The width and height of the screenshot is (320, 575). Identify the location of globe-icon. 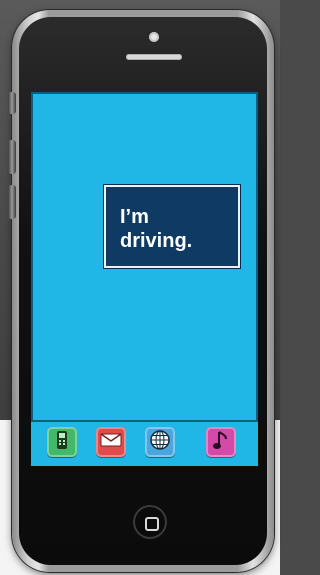
(160, 442).